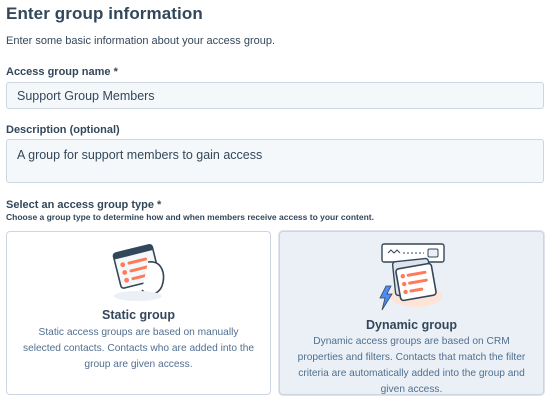 This screenshot has width=550, height=402. I want to click on description-label: Description (optional), so click(63, 130).